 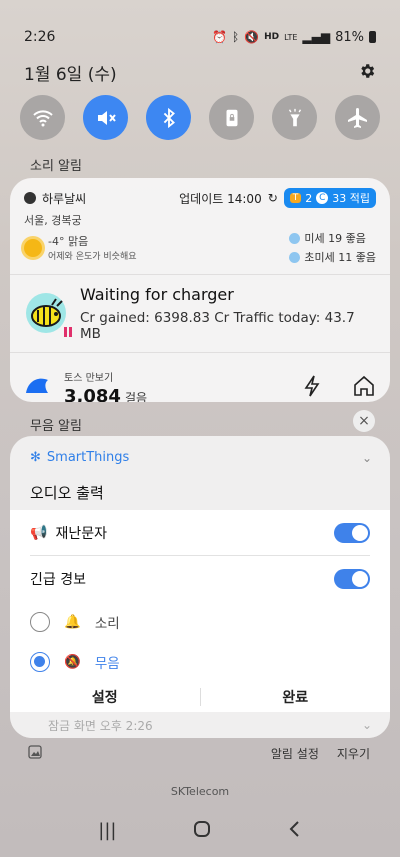 I want to click on back-icon, so click(x=295, y=831).